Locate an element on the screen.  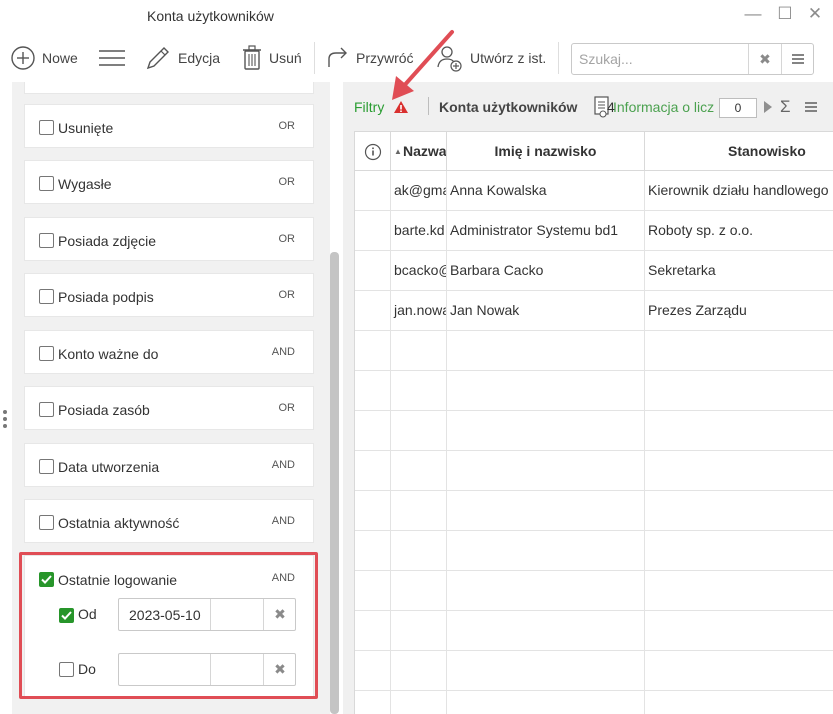
filter-has-photo-checkbox is located at coordinates (46, 240).